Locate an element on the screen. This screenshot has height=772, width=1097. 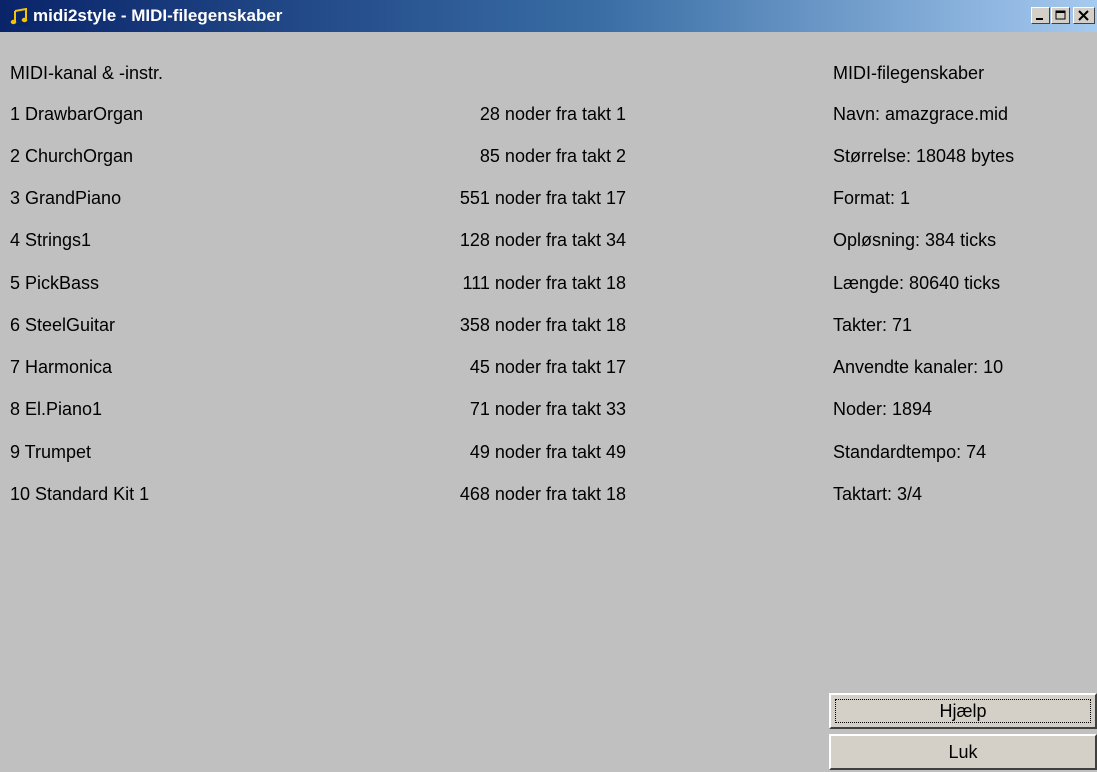
channel-instrument: 6 SteelGuitar is located at coordinates (63, 325).